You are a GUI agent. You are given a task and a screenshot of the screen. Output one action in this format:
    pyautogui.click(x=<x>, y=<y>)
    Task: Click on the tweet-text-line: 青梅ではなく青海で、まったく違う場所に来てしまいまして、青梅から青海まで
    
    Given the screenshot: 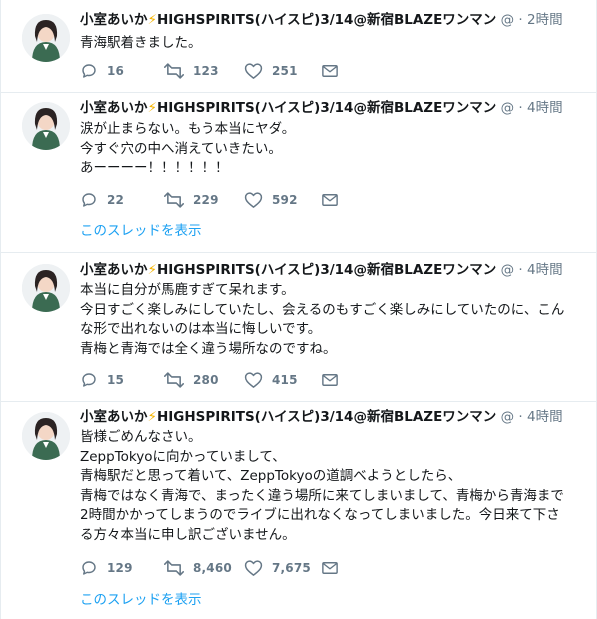 What is the action you would take?
    pyautogui.click(x=322, y=495)
    